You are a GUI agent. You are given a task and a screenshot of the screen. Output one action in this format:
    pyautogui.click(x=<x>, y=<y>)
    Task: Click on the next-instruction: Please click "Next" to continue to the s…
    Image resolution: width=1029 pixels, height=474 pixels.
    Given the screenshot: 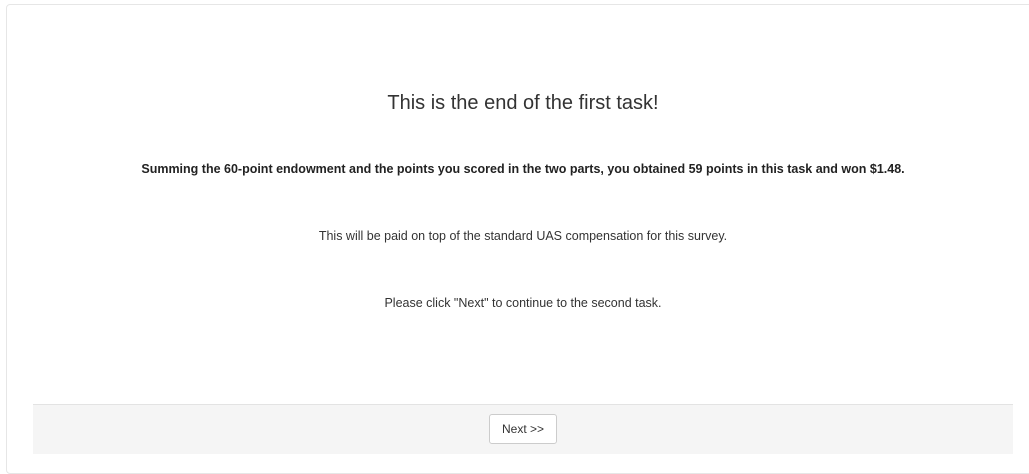 What is the action you would take?
    pyautogui.click(x=523, y=303)
    